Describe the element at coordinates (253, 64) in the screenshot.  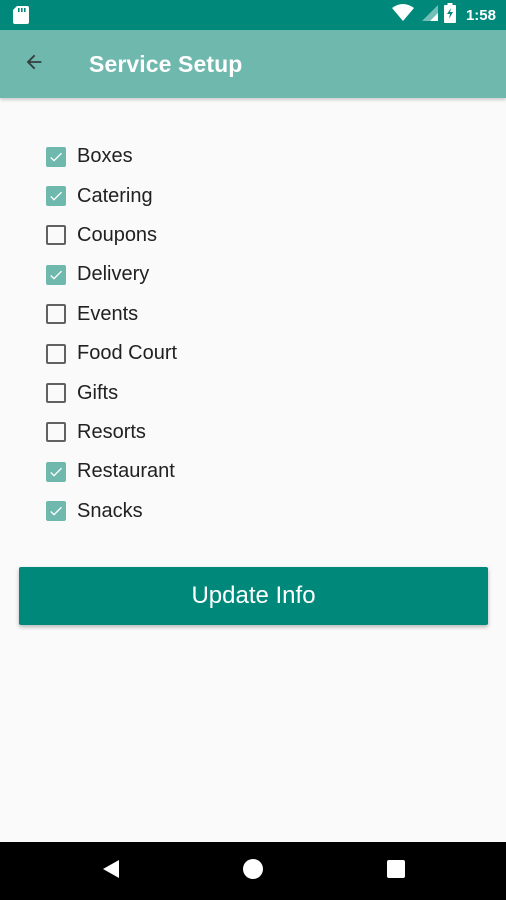
I see `app-bar: Service Setup` at that location.